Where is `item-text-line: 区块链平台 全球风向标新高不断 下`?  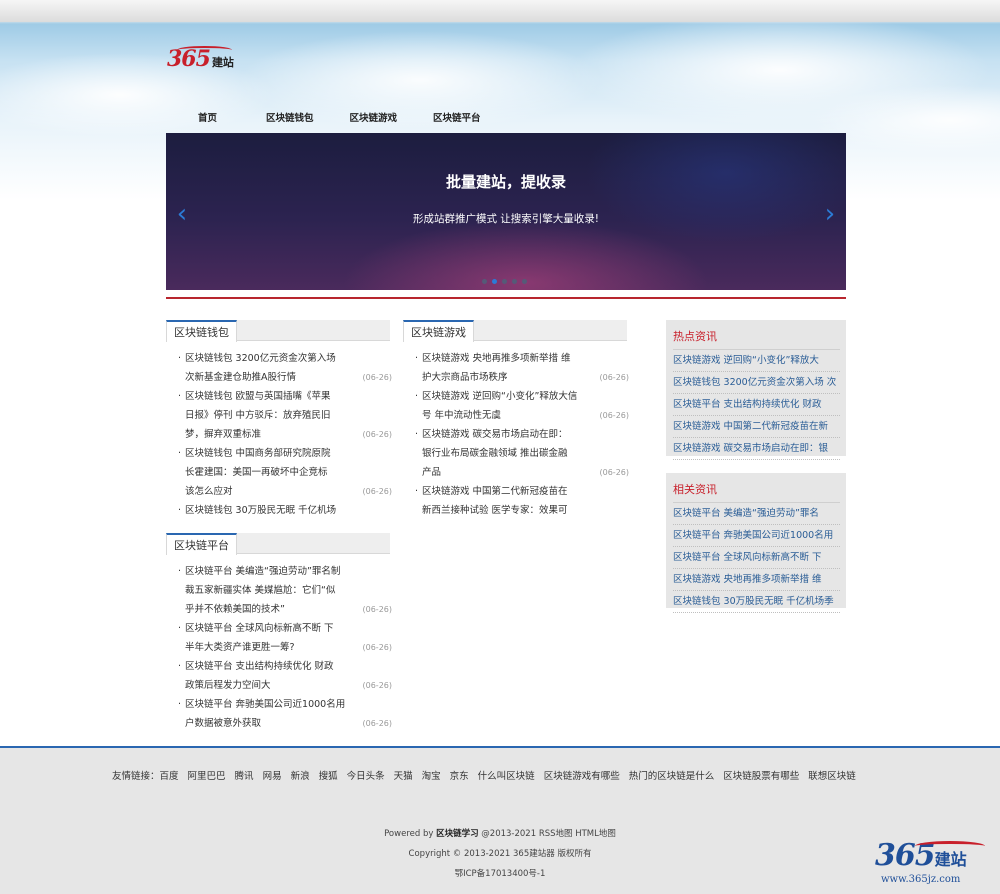
item-text-line: 区块链平台 全球风向标新高不断 下 is located at coordinates (276, 628).